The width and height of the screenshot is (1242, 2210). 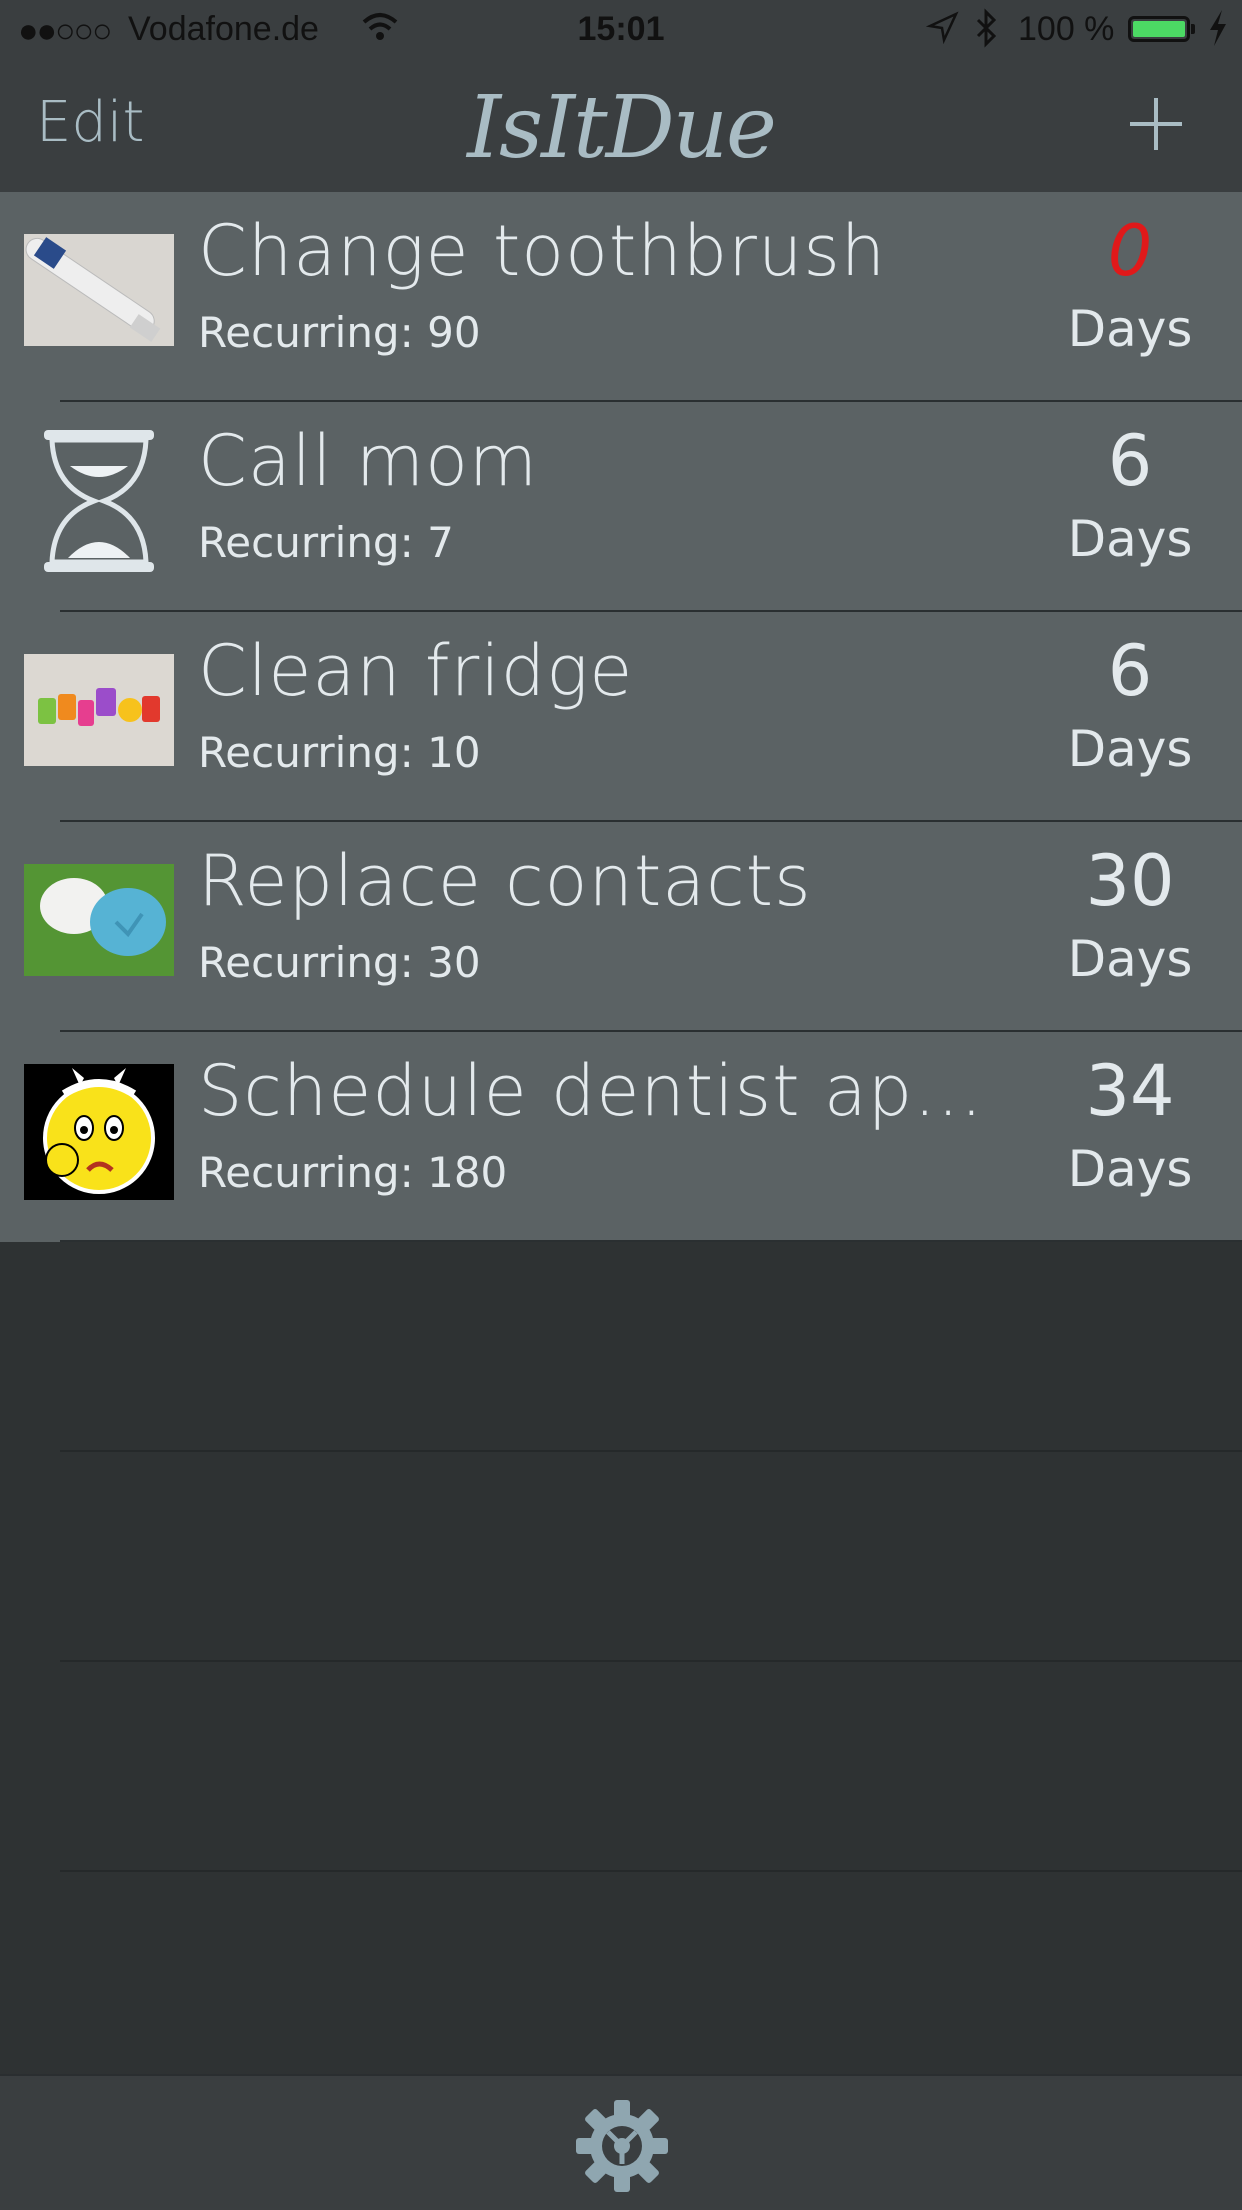 I want to click on task-title: Call mom, so click(x=368, y=461).